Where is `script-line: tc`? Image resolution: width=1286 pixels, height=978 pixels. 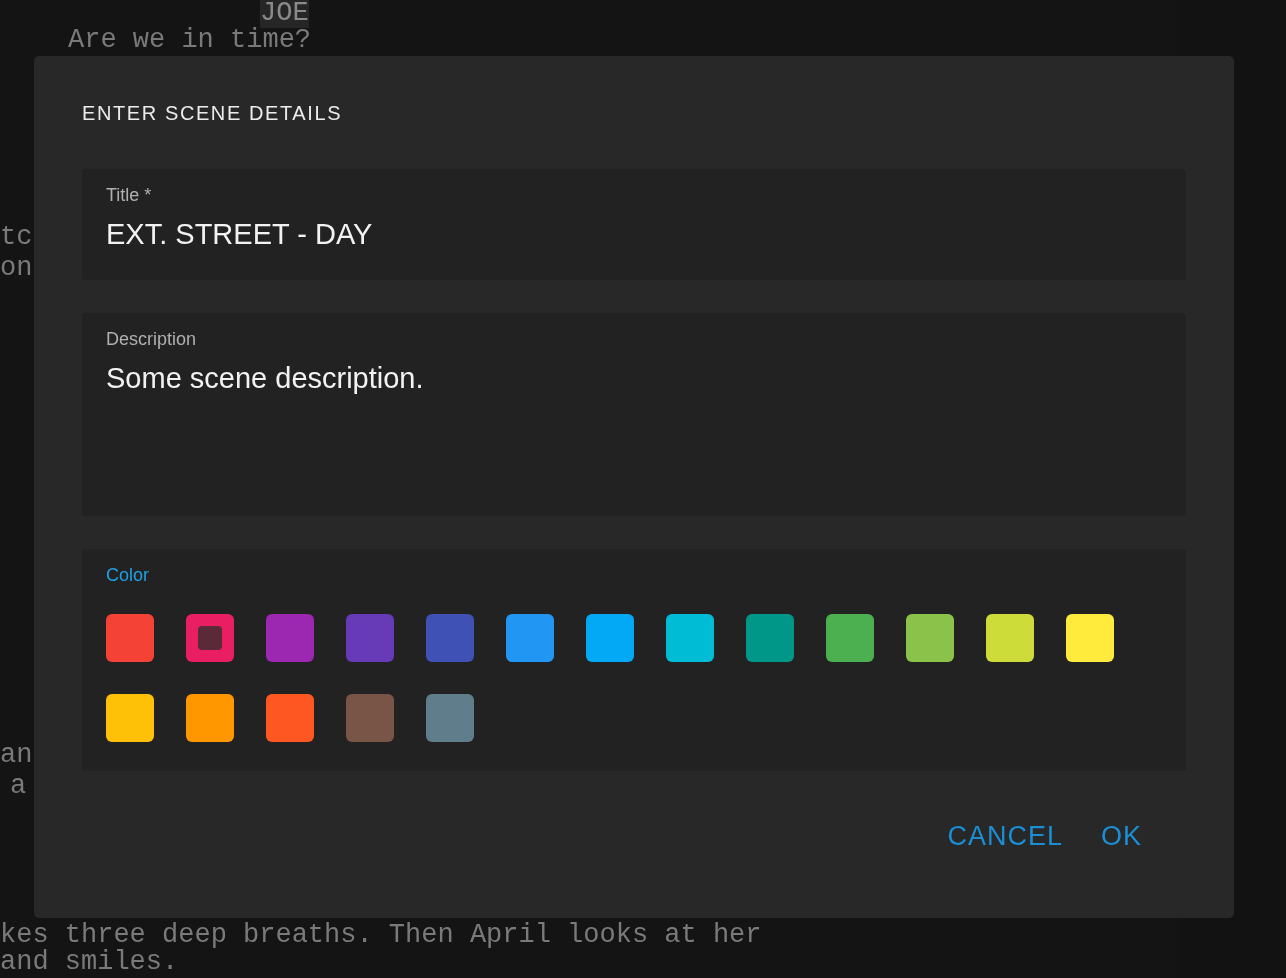
script-line: tc is located at coordinates (16, 237).